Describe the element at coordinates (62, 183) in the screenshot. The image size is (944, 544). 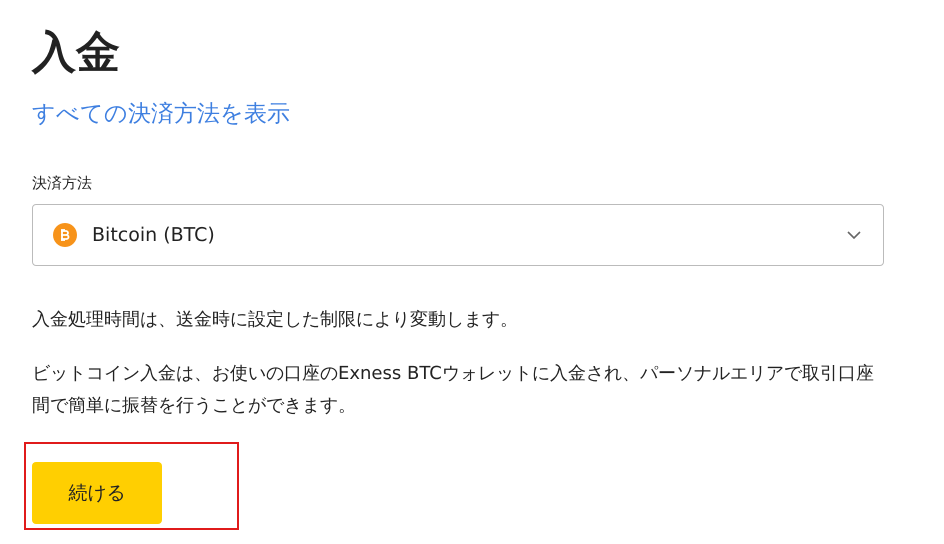
I see `field-label: 決済方法` at that location.